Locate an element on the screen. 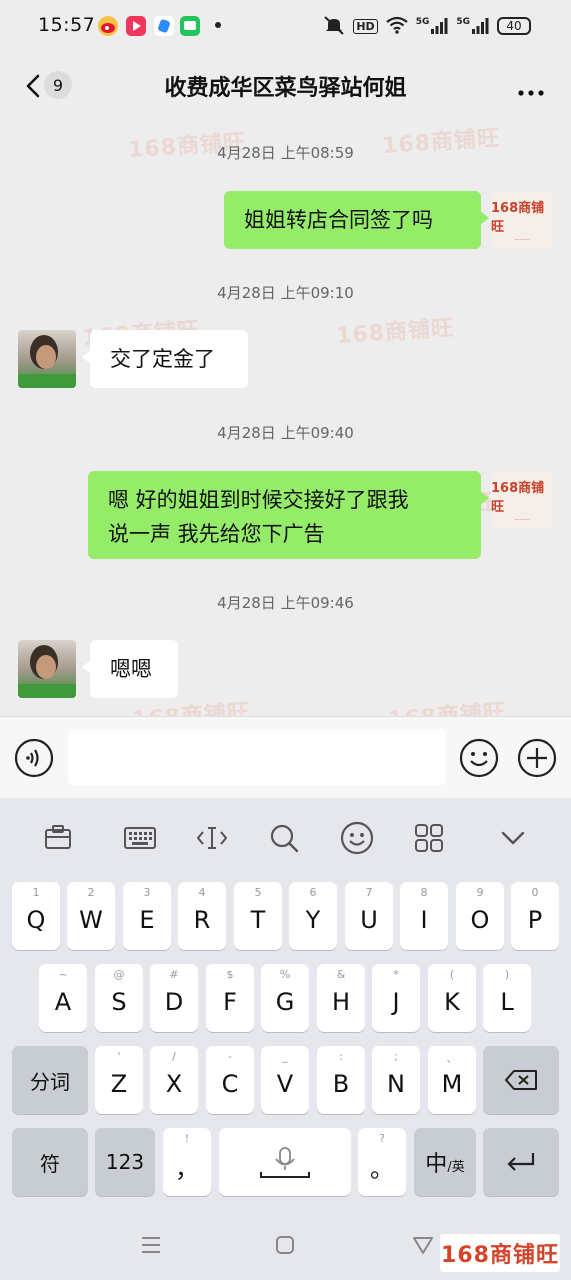  clipboard-icon is located at coordinates (58, 838).